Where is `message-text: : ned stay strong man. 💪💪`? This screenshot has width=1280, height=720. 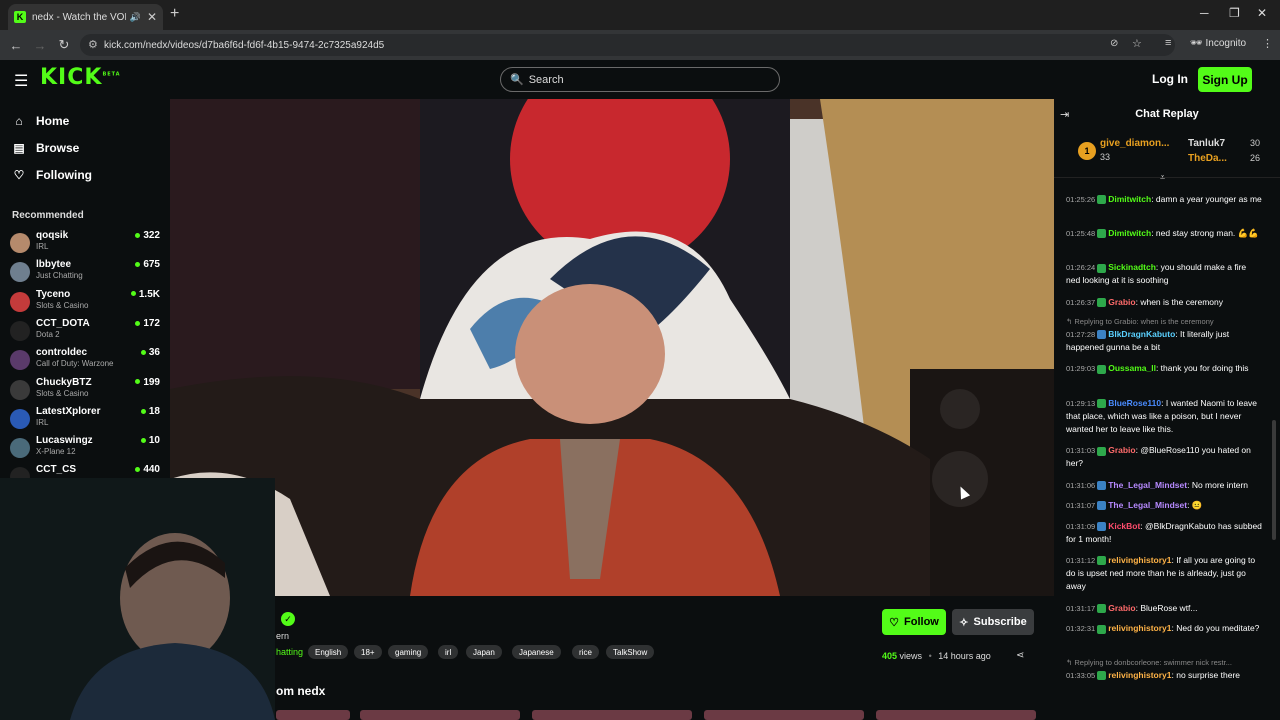 message-text: : ned stay strong man. 💪💪 is located at coordinates (1205, 233).